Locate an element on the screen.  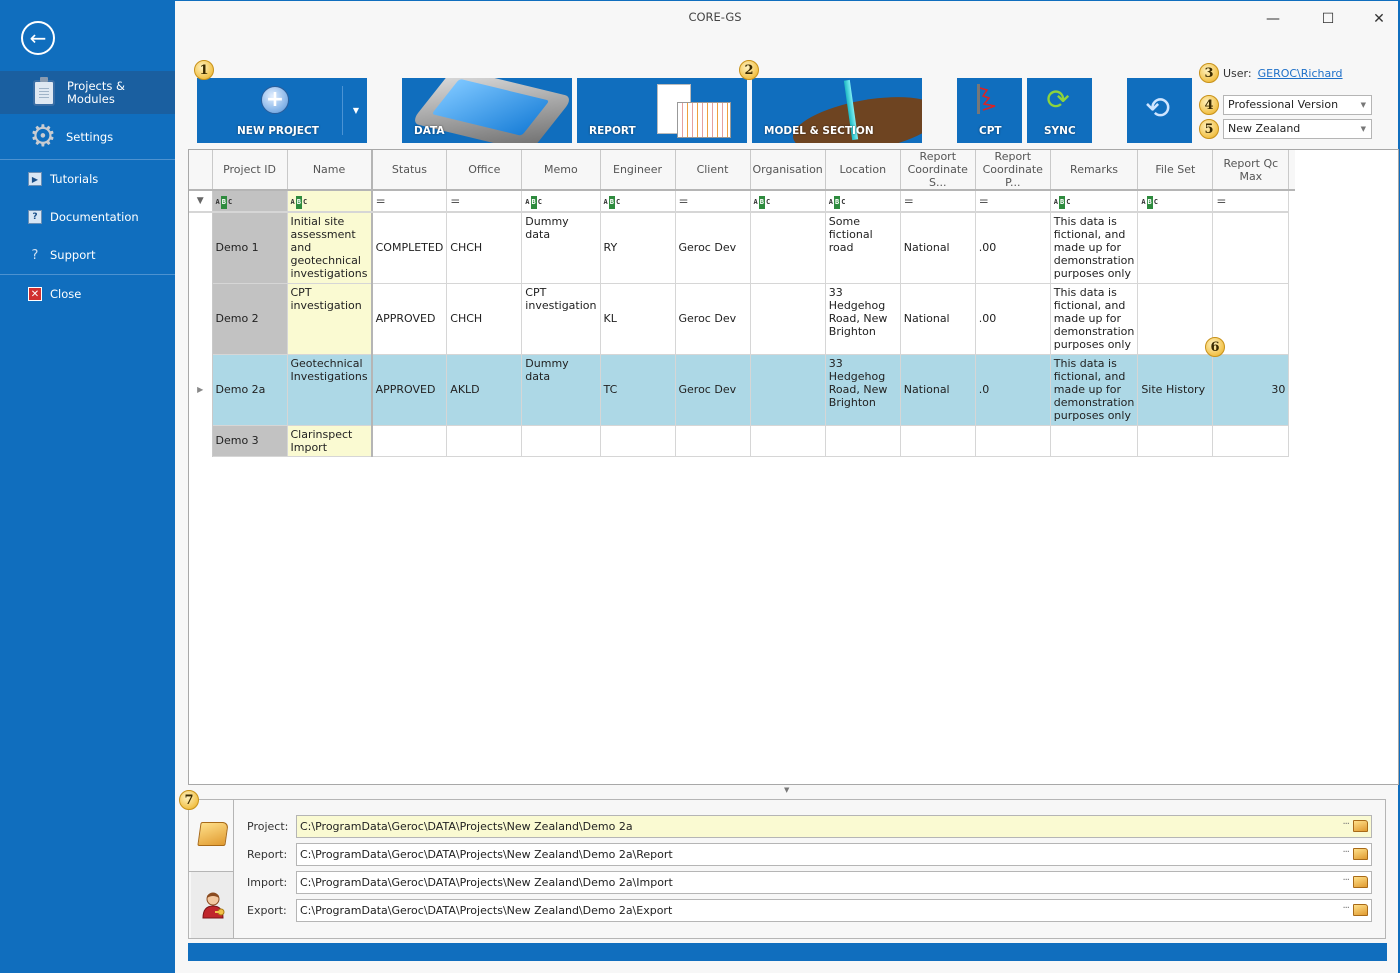
filter-cell-office: = is located at coordinates (484, 201).